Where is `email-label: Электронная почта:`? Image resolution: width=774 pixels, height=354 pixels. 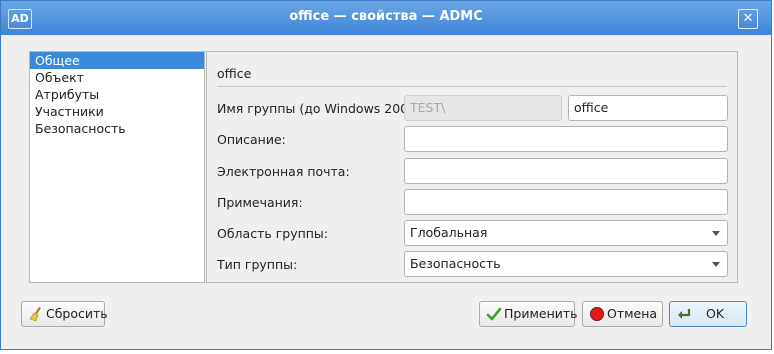
email-label: Электронная почта: is located at coordinates (283, 171).